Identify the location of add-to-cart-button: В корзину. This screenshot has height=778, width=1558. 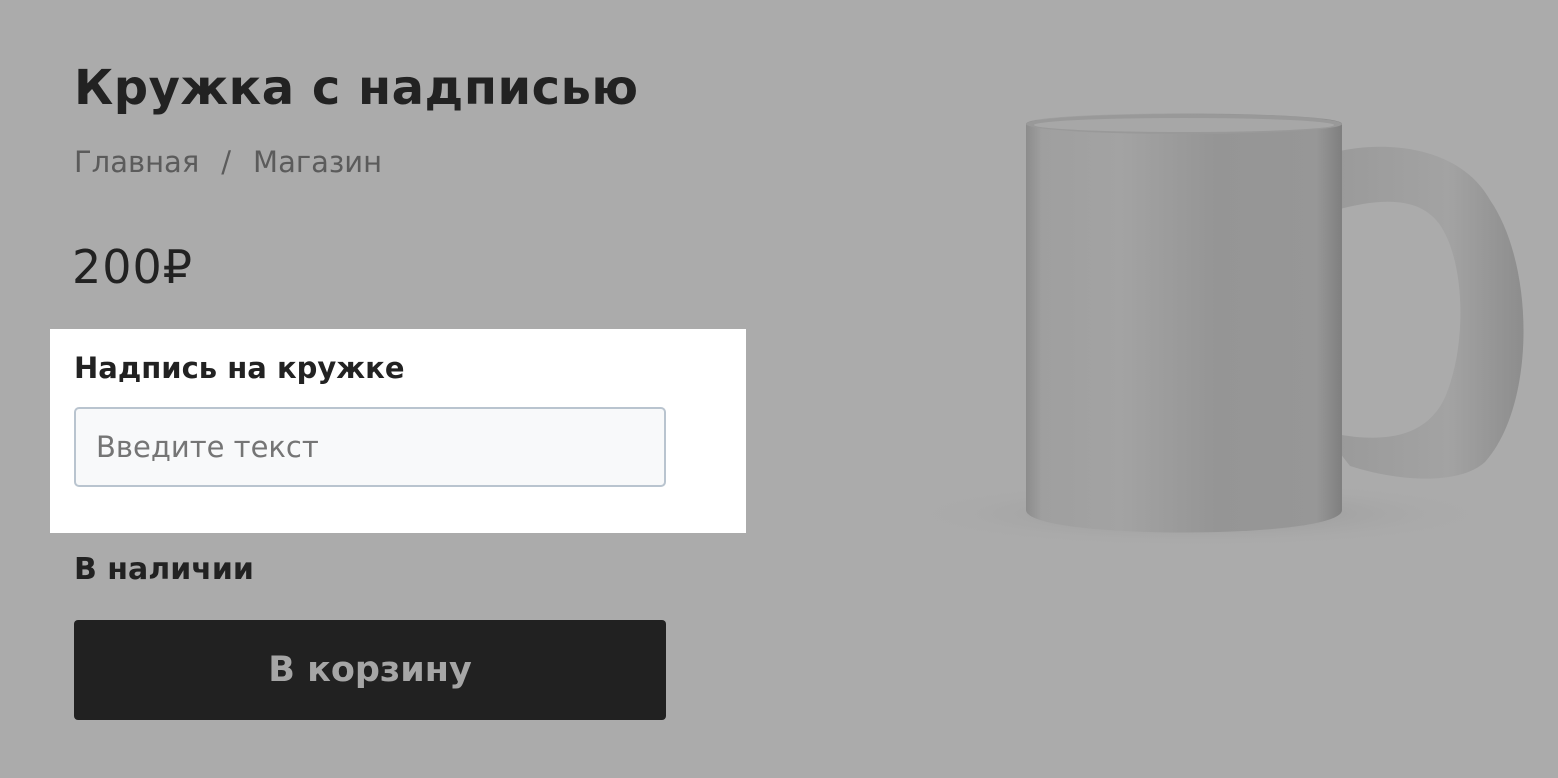
(370, 670).